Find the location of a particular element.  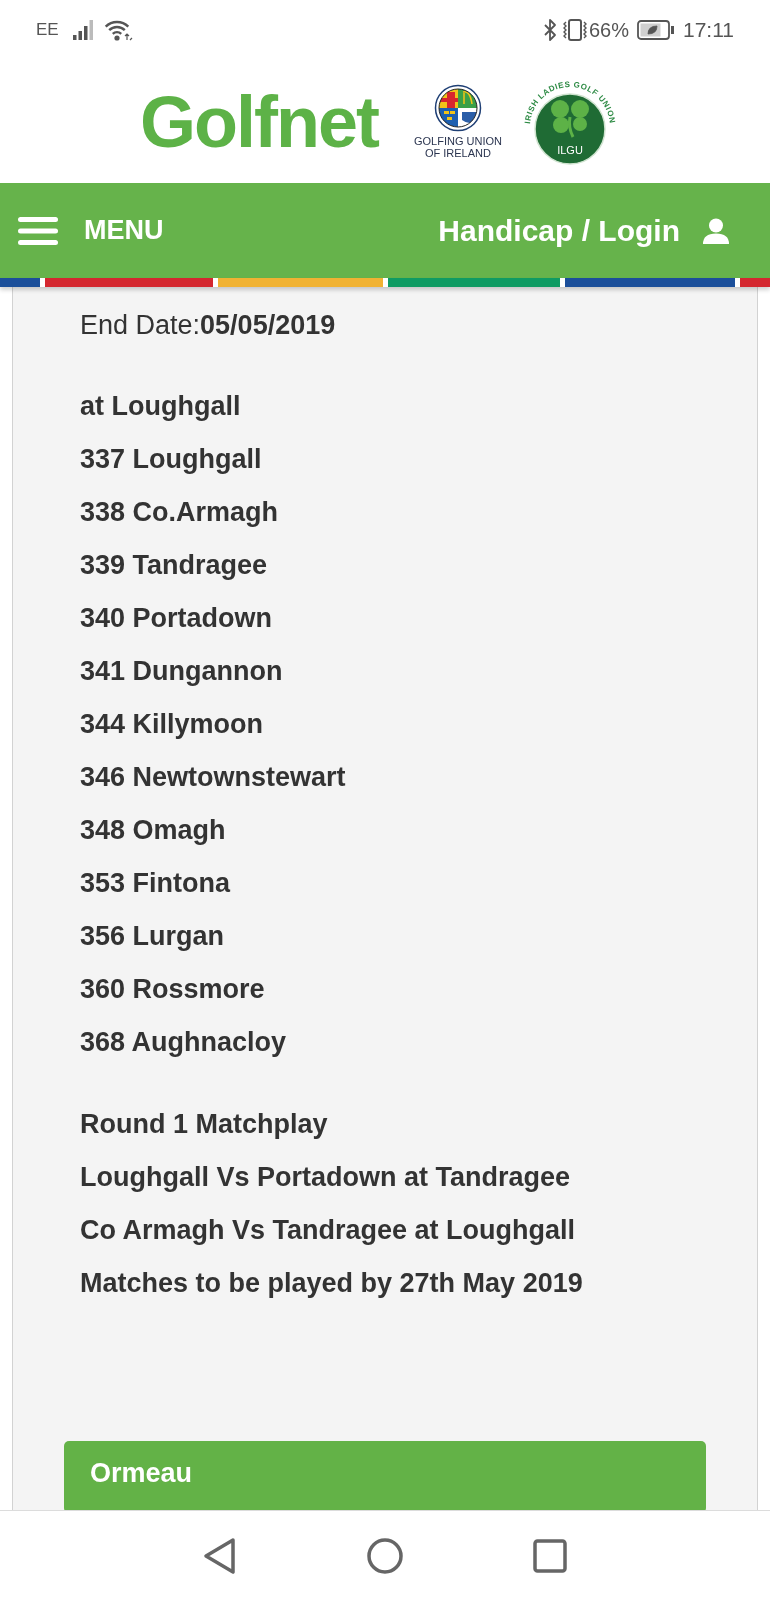

club-entry: 348 Omagh is located at coordinates (153, 830).